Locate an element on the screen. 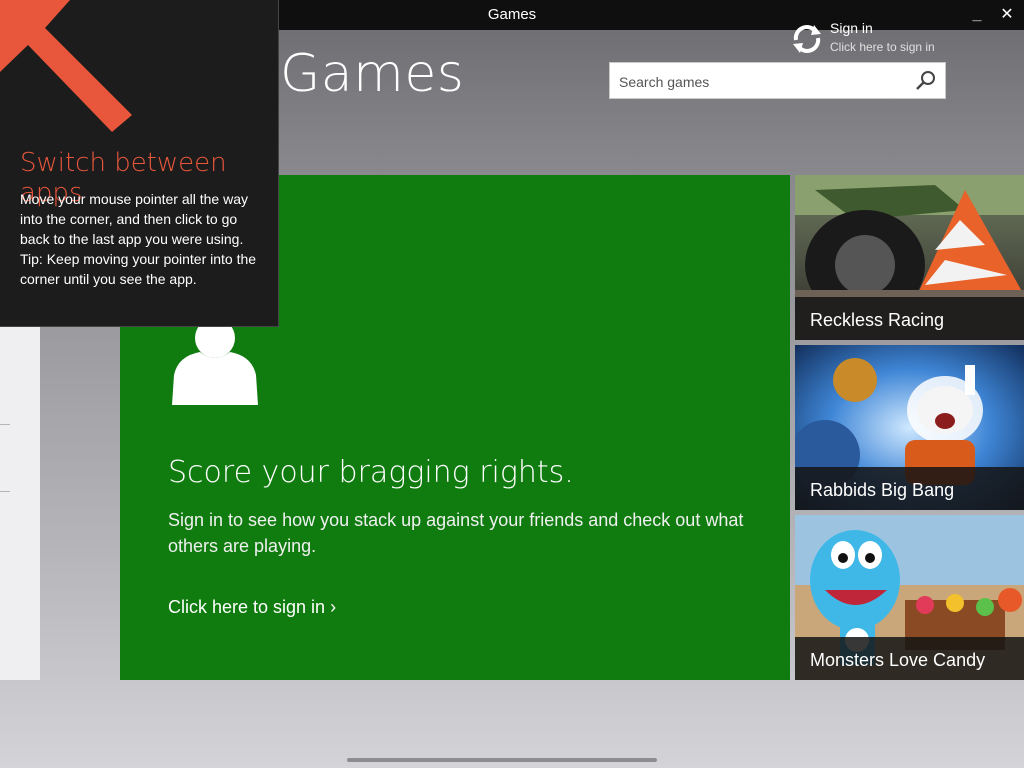  search-input is located at coordinates (760, 81).